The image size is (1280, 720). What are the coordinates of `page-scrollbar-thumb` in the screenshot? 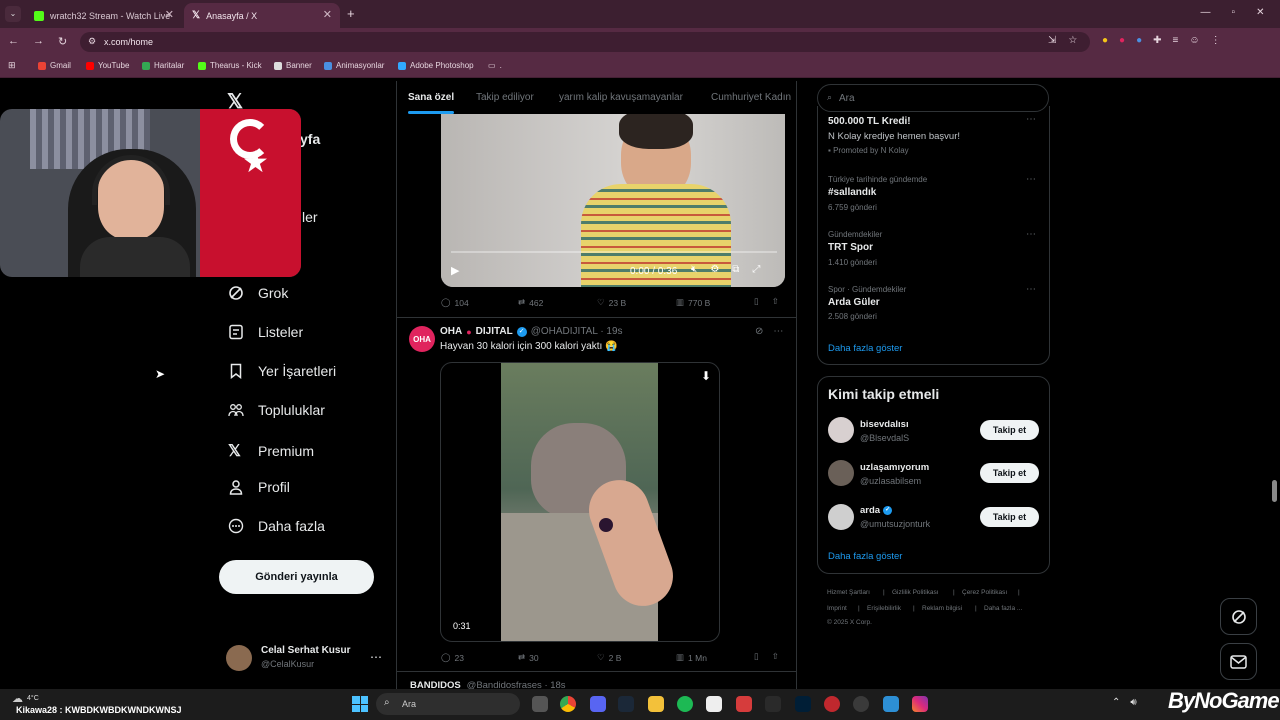 It's located at (1274, 491).